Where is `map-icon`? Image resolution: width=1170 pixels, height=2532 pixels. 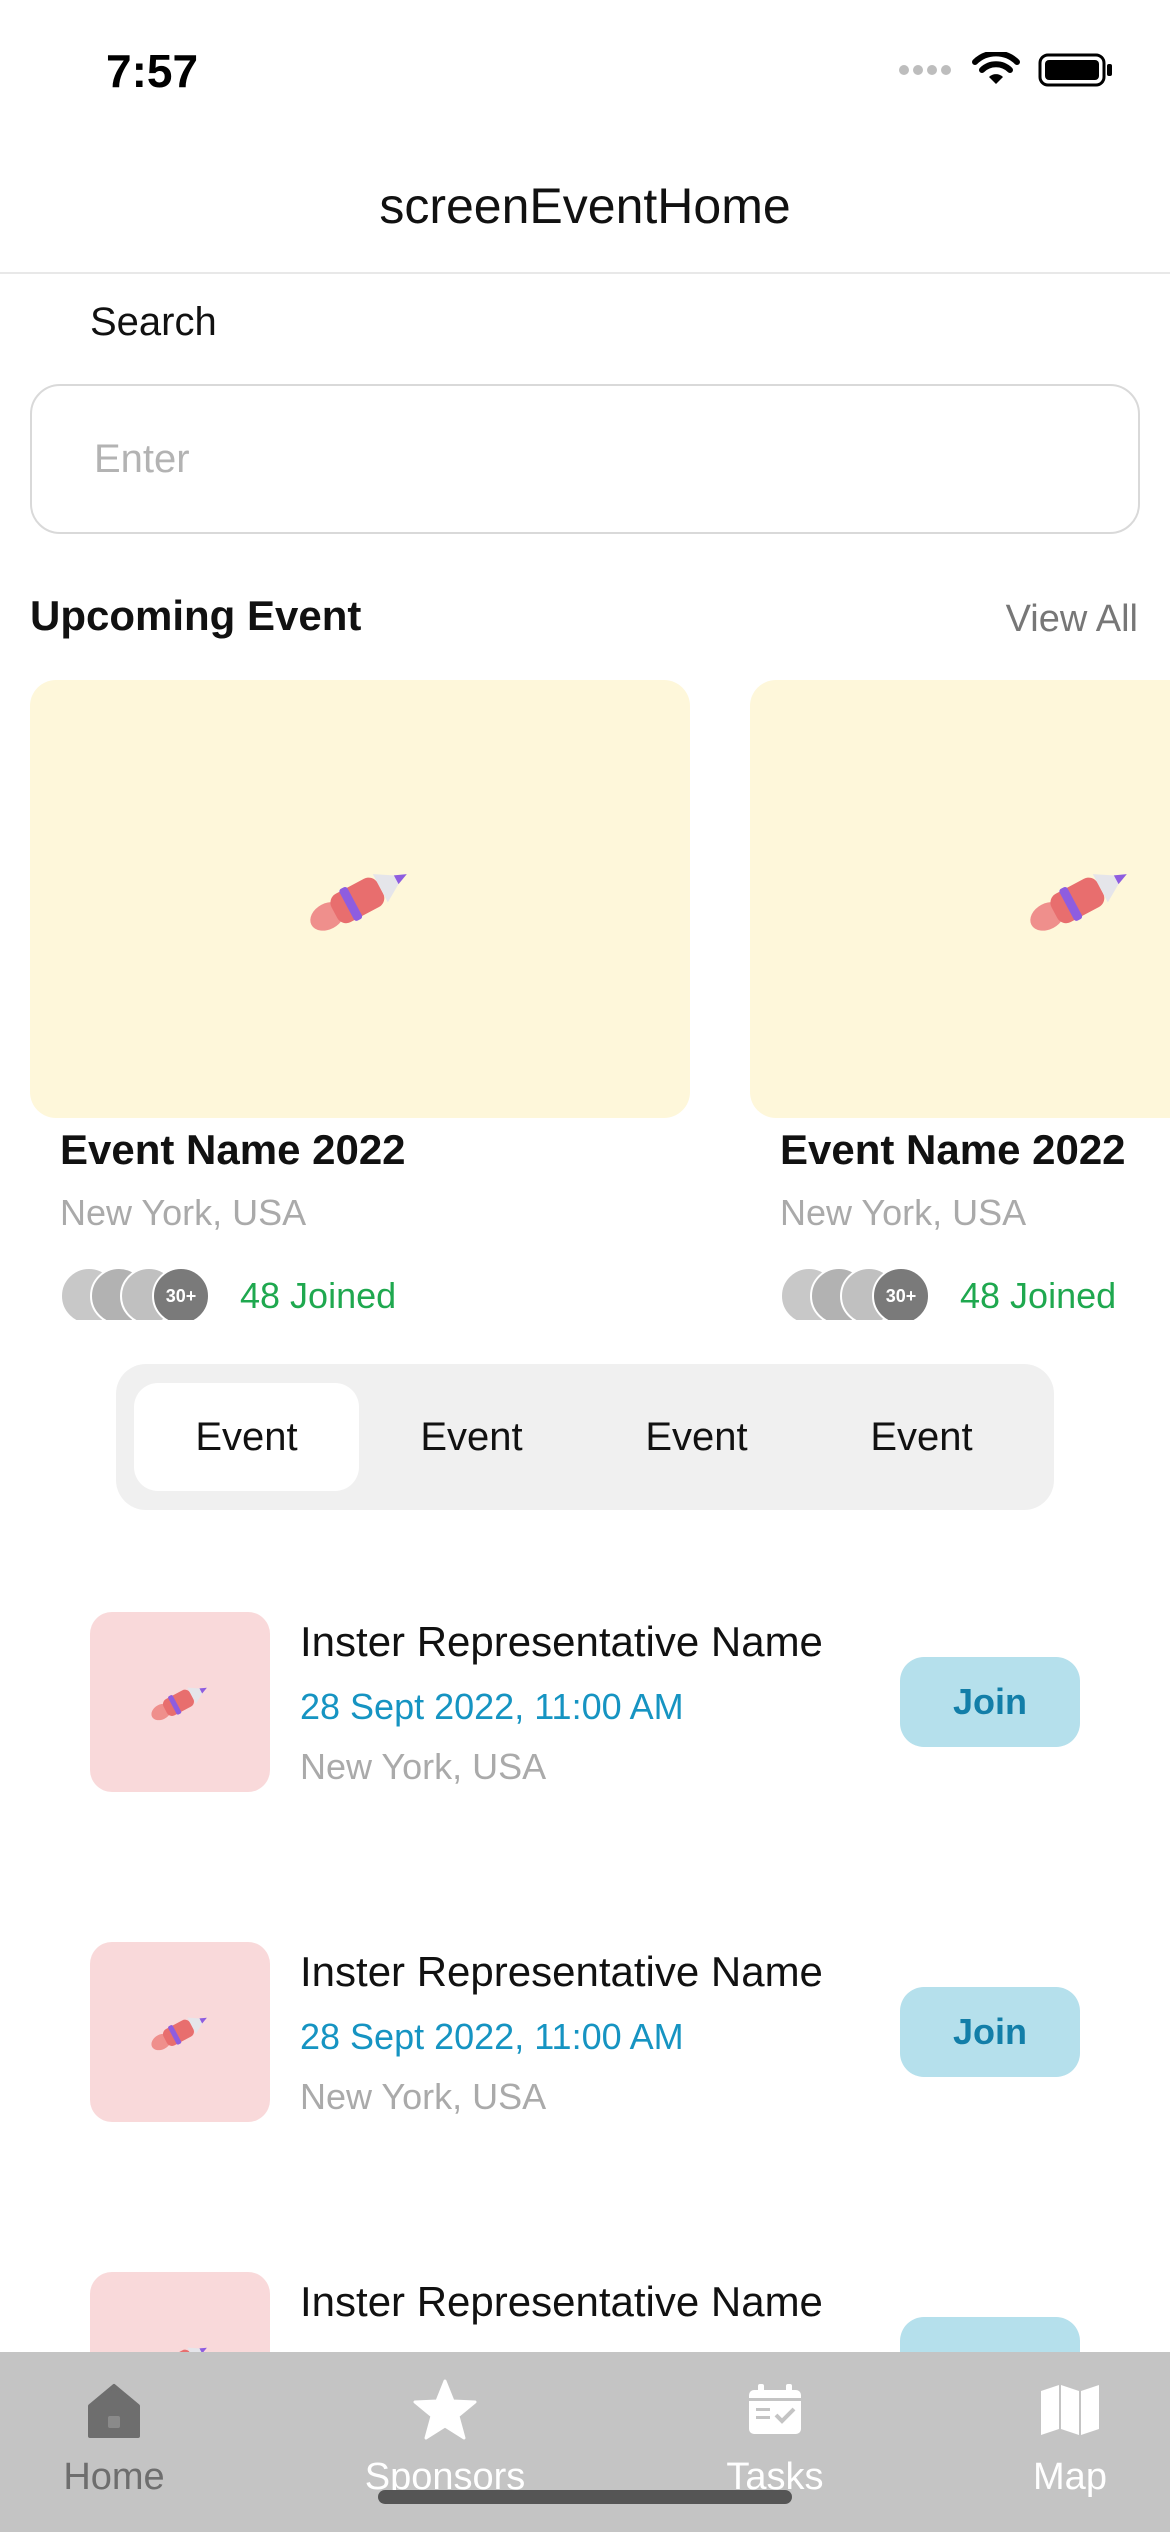 map-icon is located at coordinates (1070, 2410).